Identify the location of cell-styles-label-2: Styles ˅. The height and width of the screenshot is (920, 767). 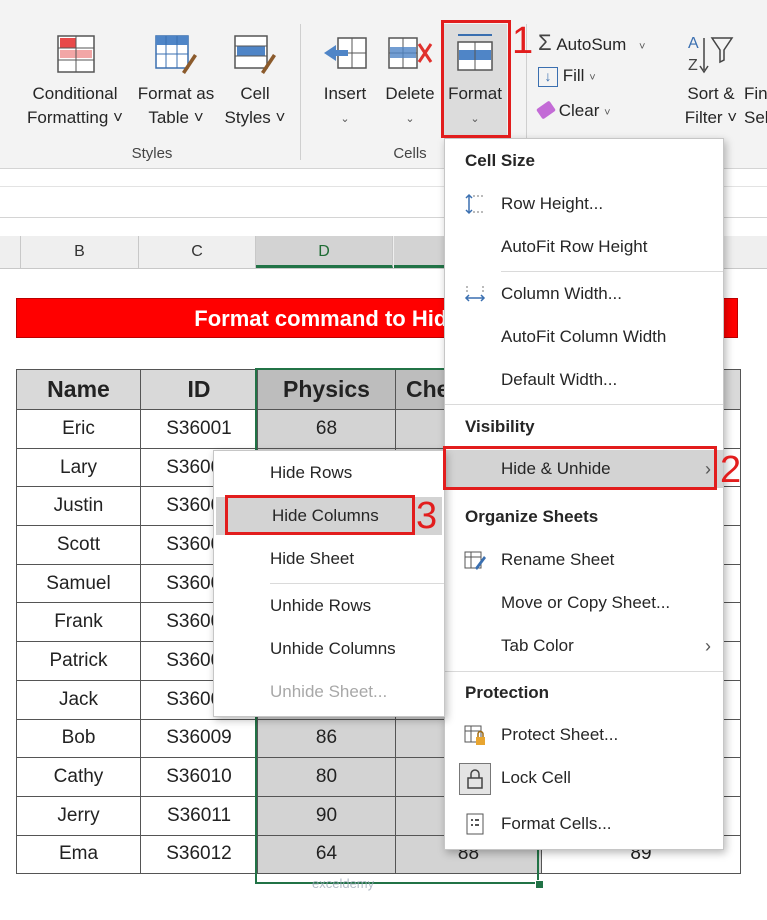
(255, 117).